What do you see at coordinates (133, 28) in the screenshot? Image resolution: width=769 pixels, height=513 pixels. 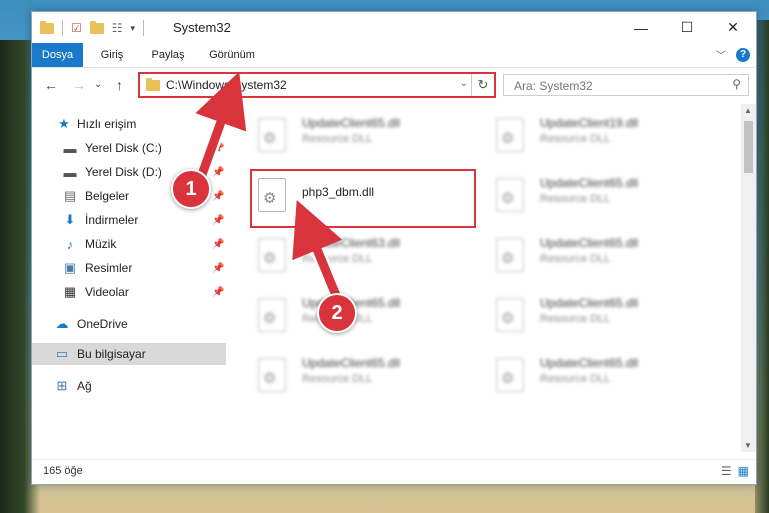 I see `customize-toolbar-dropdown-icon: ▾` at bounding box center [133, 28].